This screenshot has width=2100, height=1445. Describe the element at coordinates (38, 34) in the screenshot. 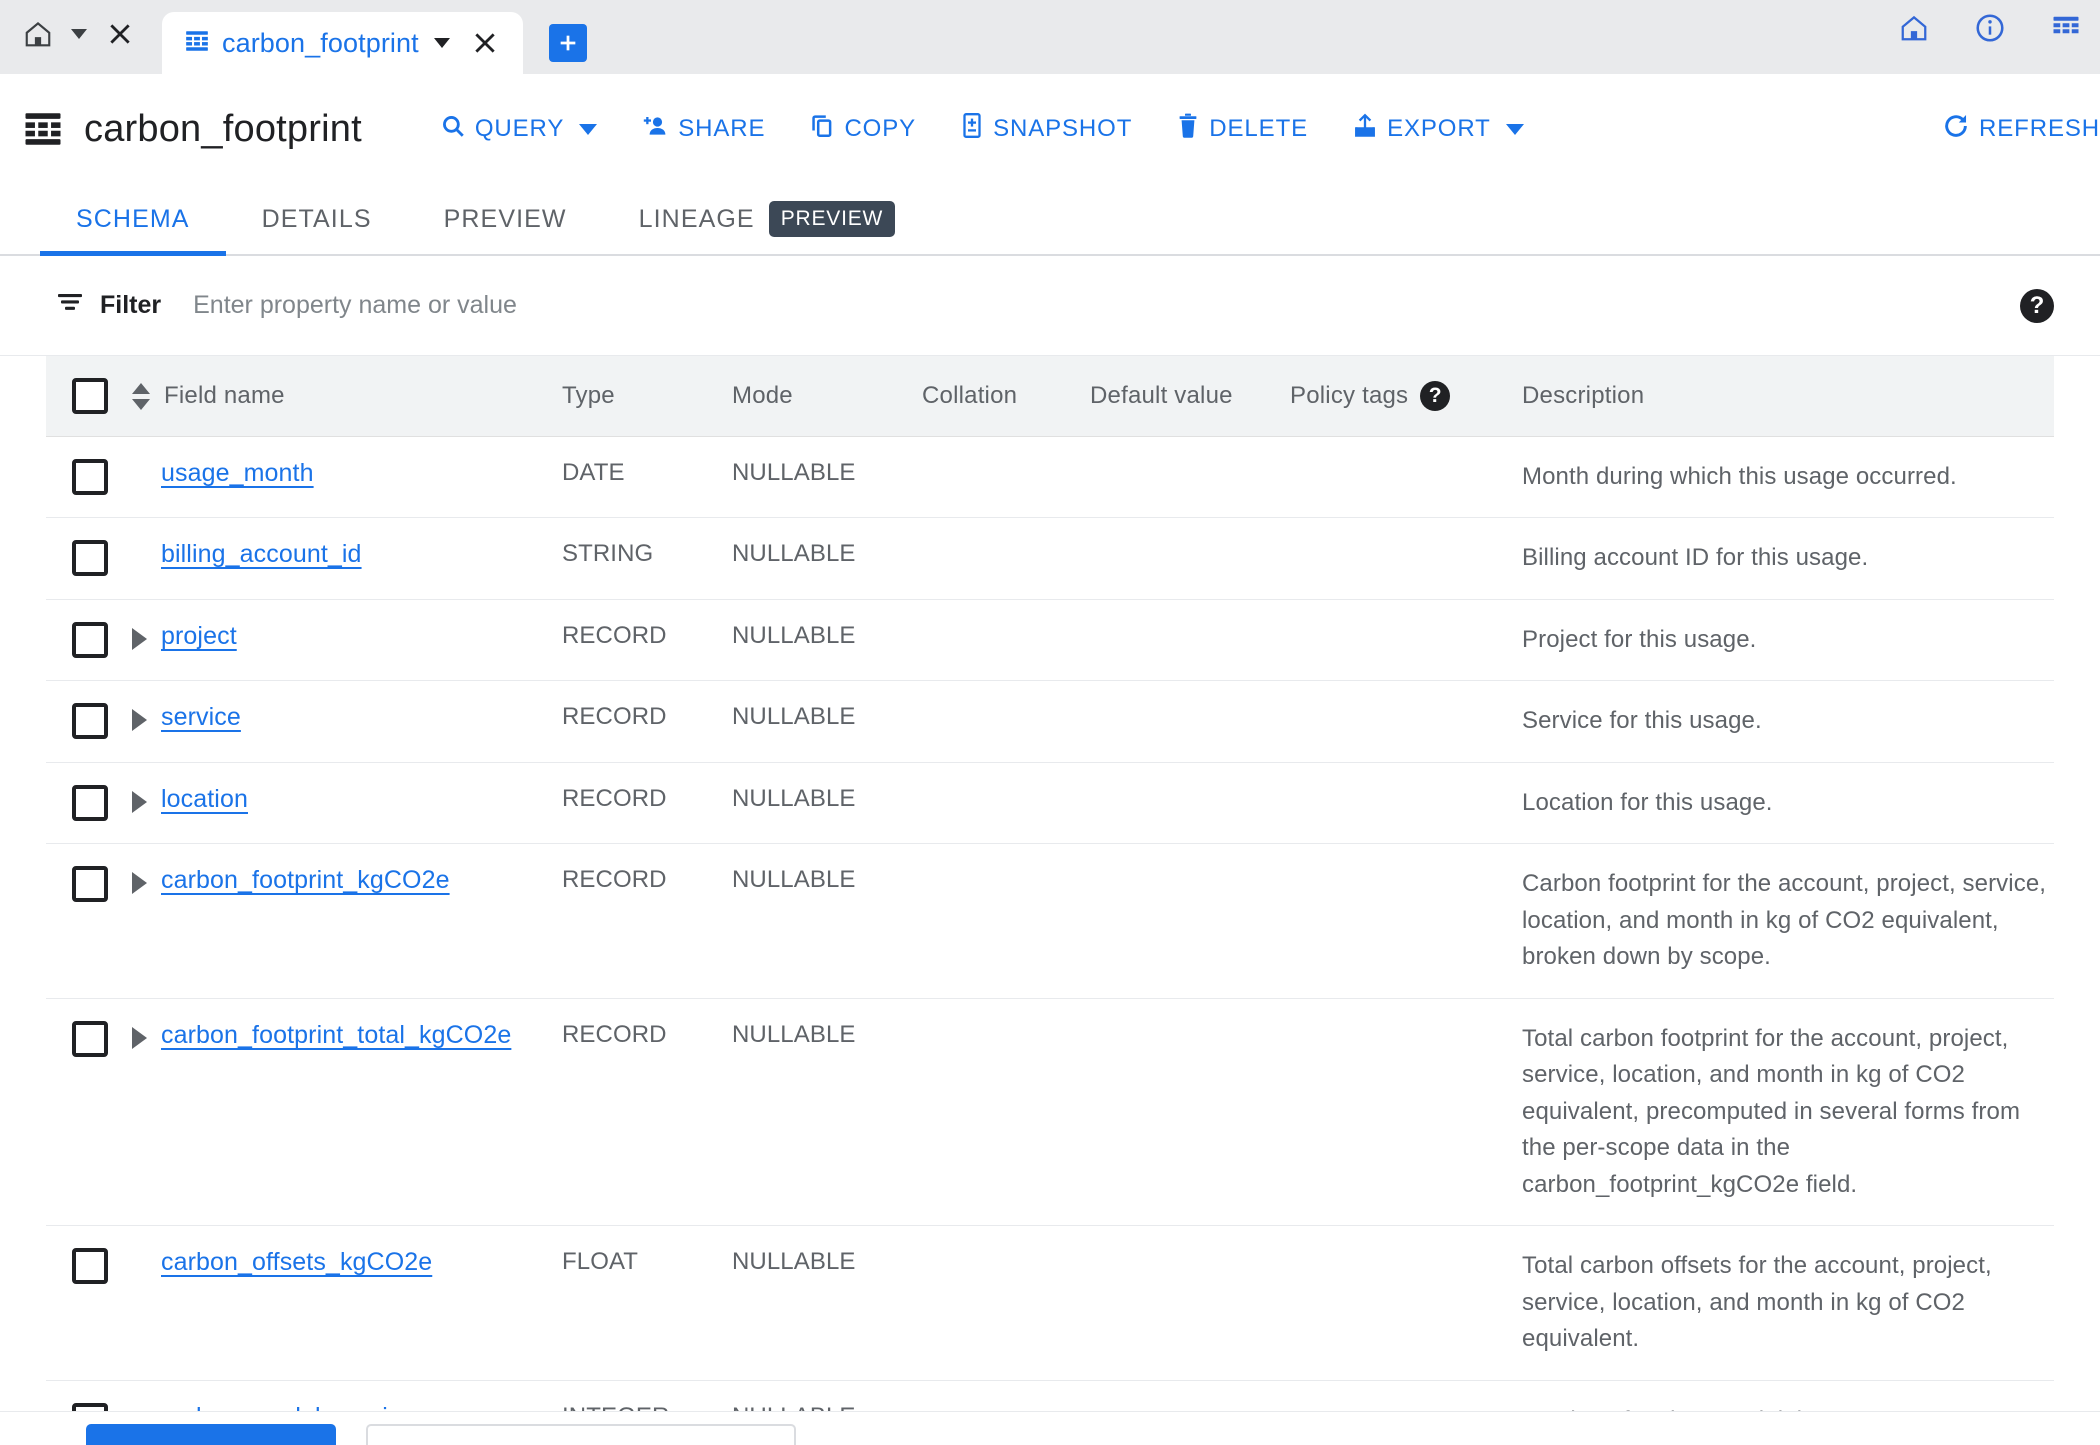

I see `home-icon` at that location.